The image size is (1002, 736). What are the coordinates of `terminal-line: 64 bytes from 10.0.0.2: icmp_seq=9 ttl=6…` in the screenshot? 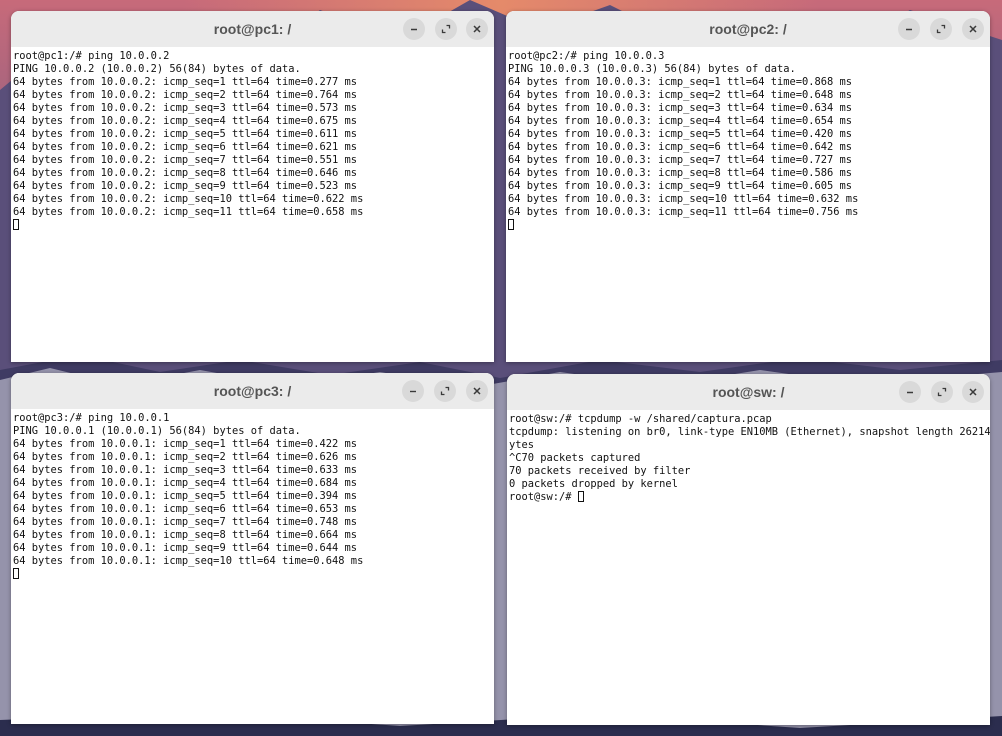 It's located at (185, 186).